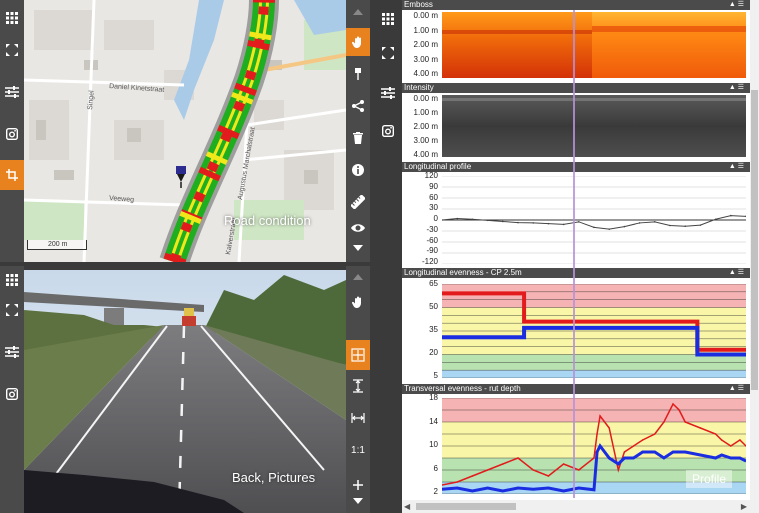  What do you see at coordinates (274, 477) in the screenshot?
I see `camera-overlay-label: Back, Pictures` at bounding box center [274, 477].